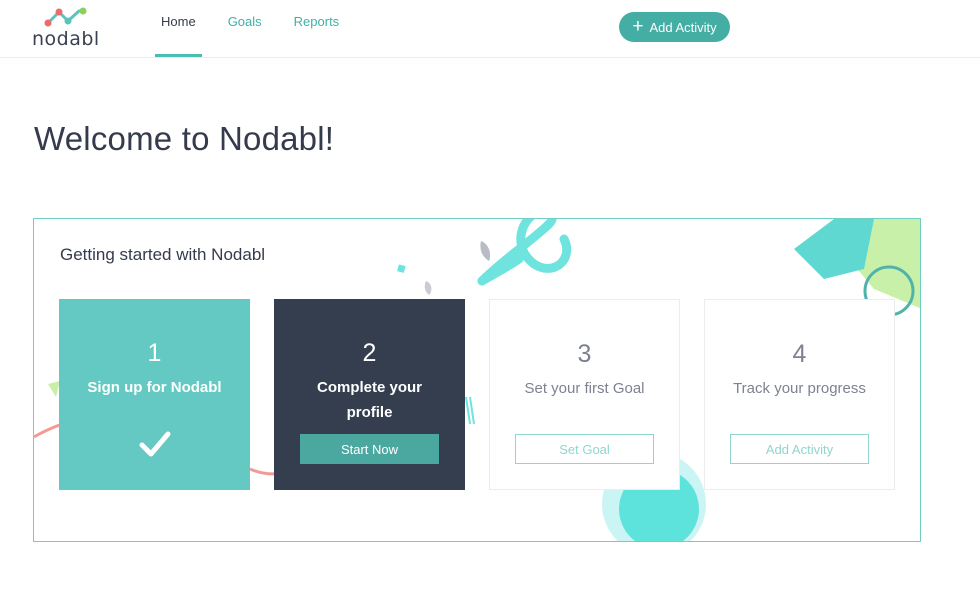  What do you see at coordinates (584, 354) in the screenshot?
I see `step-number: 3` at bounding box center [584, 354].